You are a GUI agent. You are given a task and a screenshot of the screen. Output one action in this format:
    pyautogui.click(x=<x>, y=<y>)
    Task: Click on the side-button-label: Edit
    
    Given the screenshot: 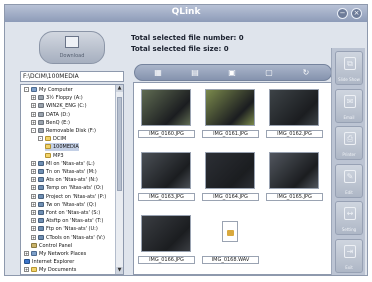 What is the action you would take?
    pyautogui.click(x=349, y=192)
    